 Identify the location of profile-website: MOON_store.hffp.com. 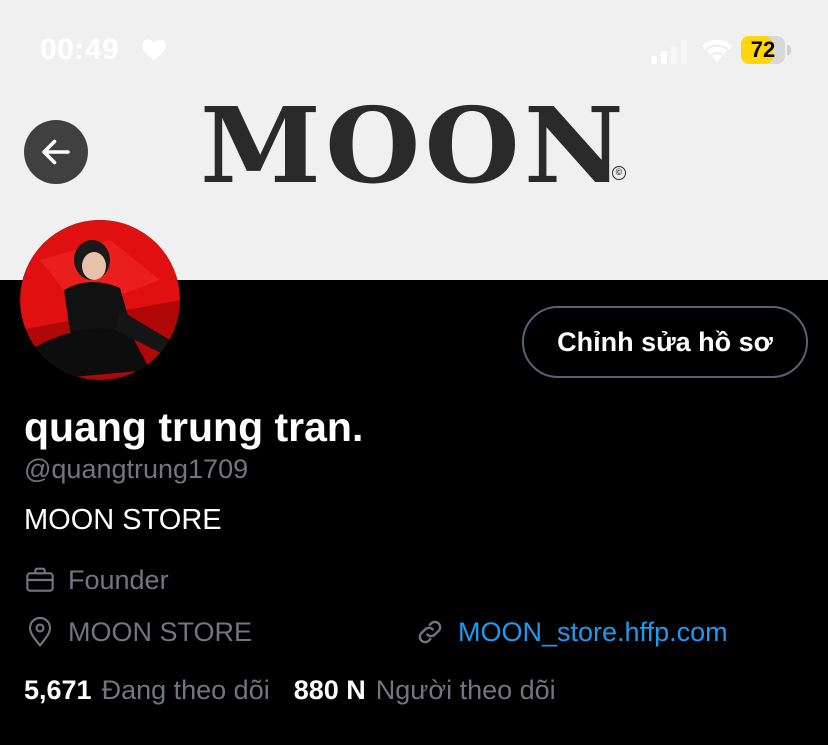
(571, 632).